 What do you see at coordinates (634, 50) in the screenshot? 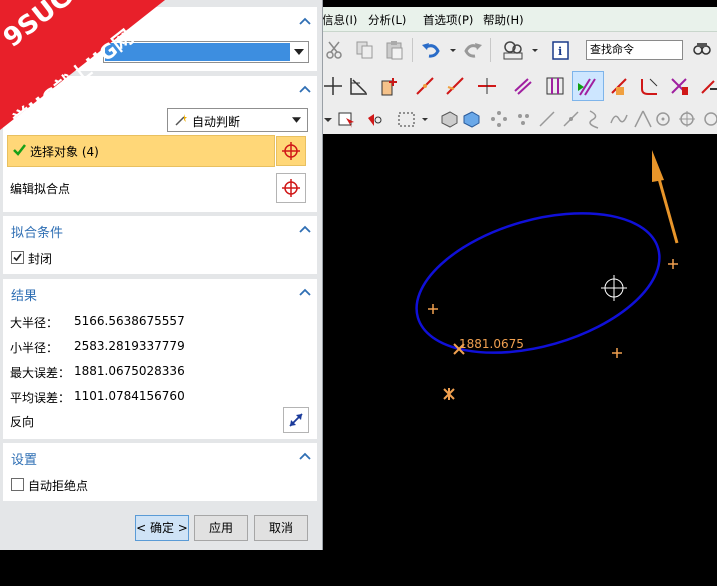
I see `command-search-input: 查找命令` at bounding box center [634, 50].